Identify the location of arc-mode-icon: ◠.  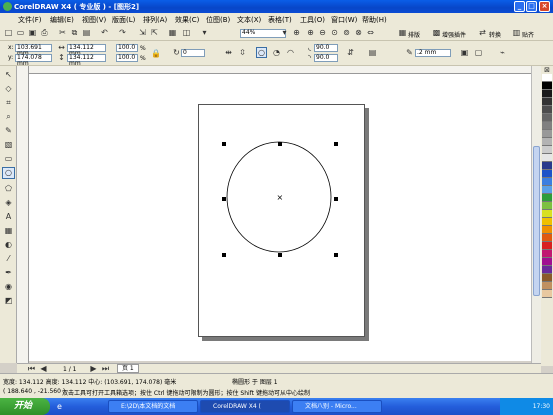
(290, 52).